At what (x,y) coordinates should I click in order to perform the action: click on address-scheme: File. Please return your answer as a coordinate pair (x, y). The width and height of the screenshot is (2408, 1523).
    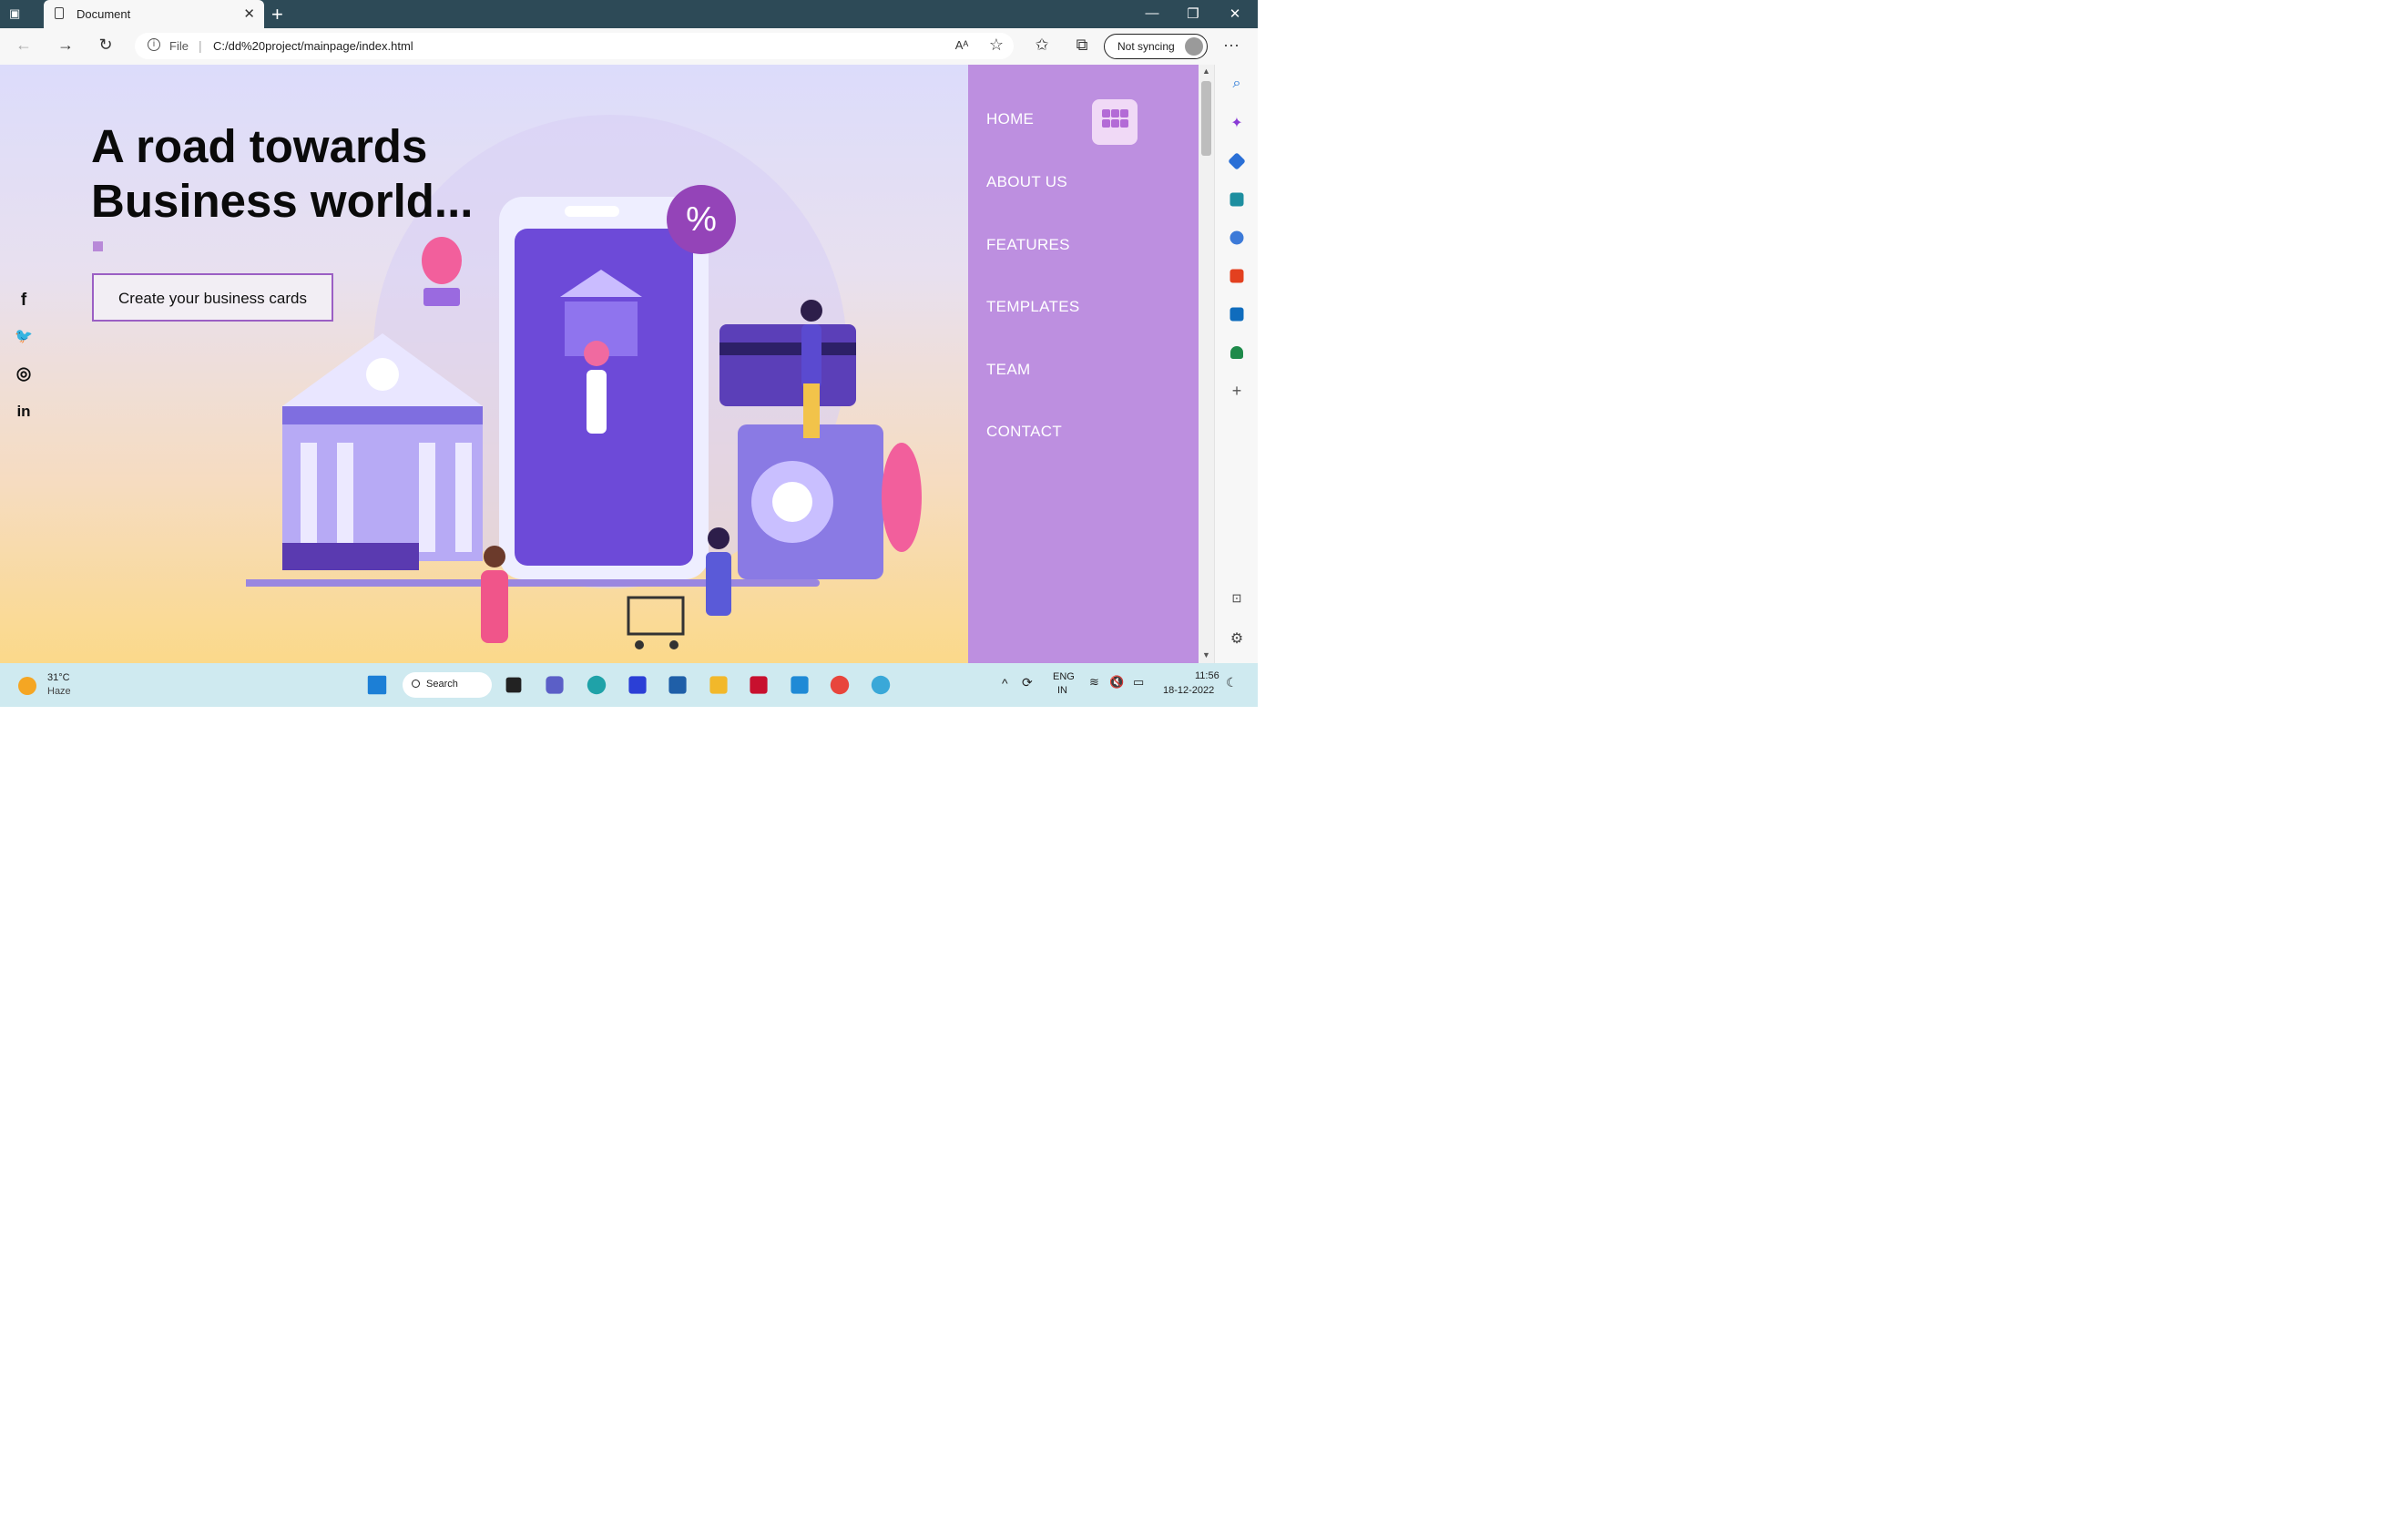
    Looking at the image, I should click on (179, 46).